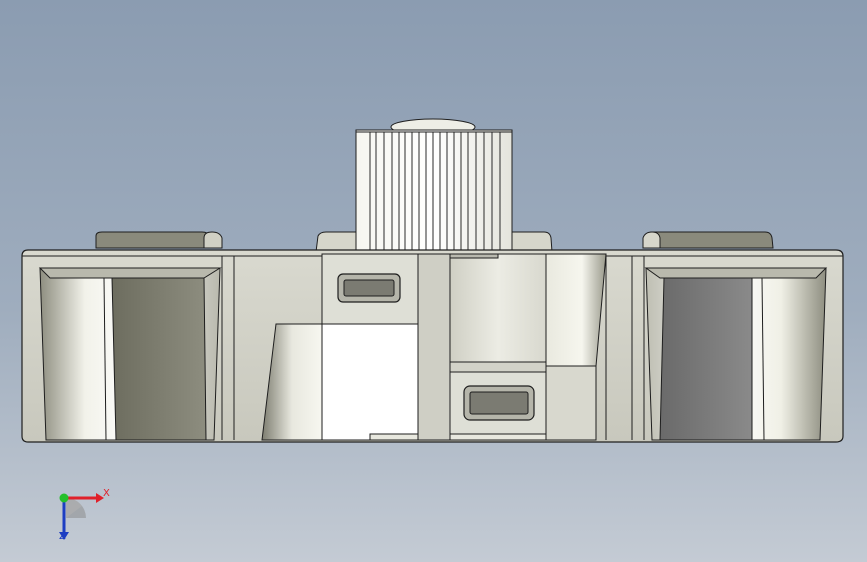  What do you see at coordinates (434, 192) in the screenshot?
I see `knob-body` at bounding box center [434, 192].